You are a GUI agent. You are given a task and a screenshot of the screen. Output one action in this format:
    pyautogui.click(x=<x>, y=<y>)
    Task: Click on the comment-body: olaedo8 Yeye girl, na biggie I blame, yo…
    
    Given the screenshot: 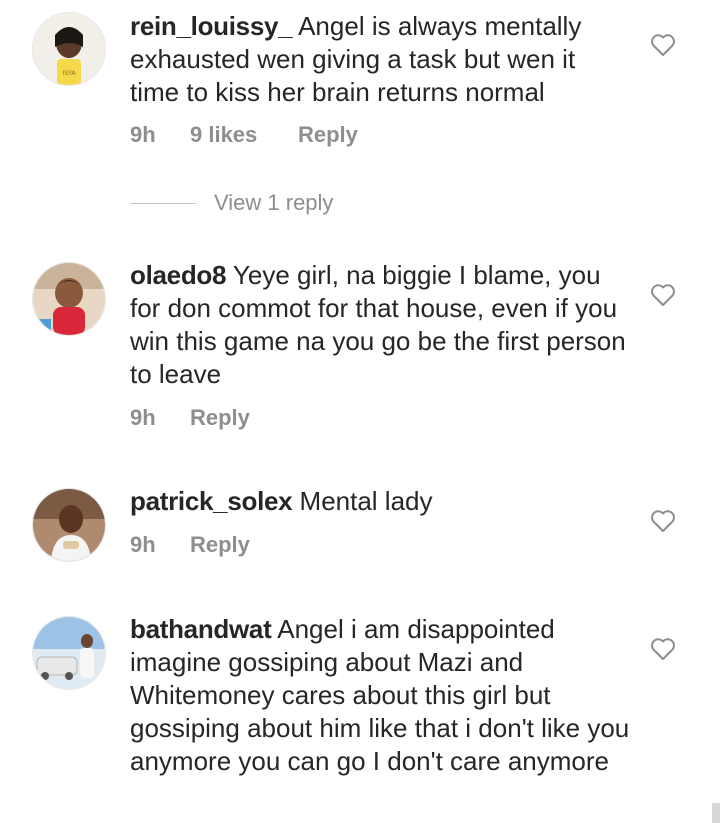 What is the action you would take?
    pyautogui.click(x=380, y=325)
    